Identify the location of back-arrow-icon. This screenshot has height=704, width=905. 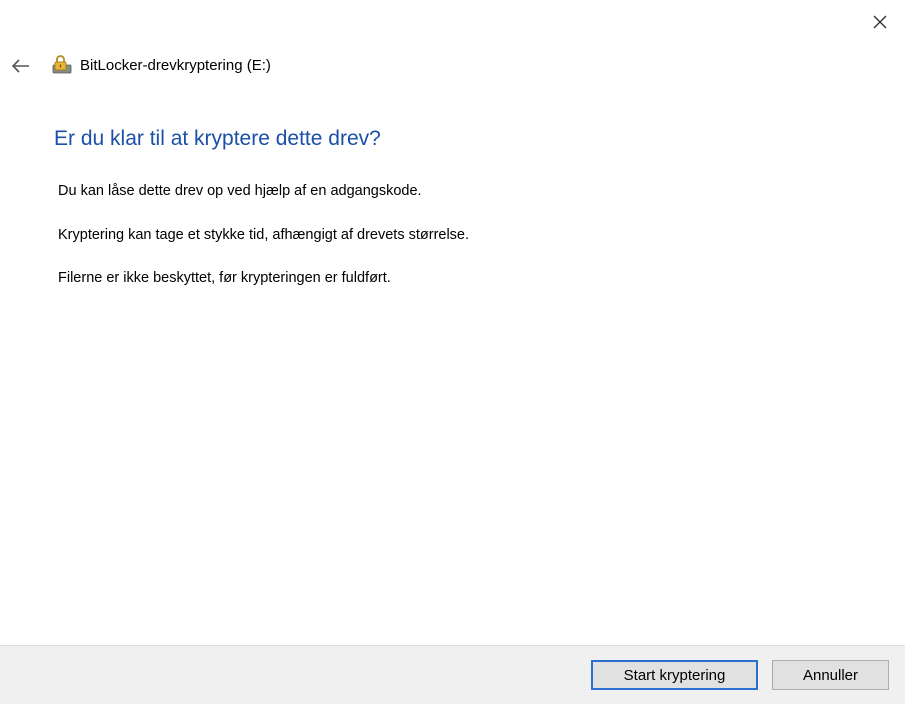
(20, 66).